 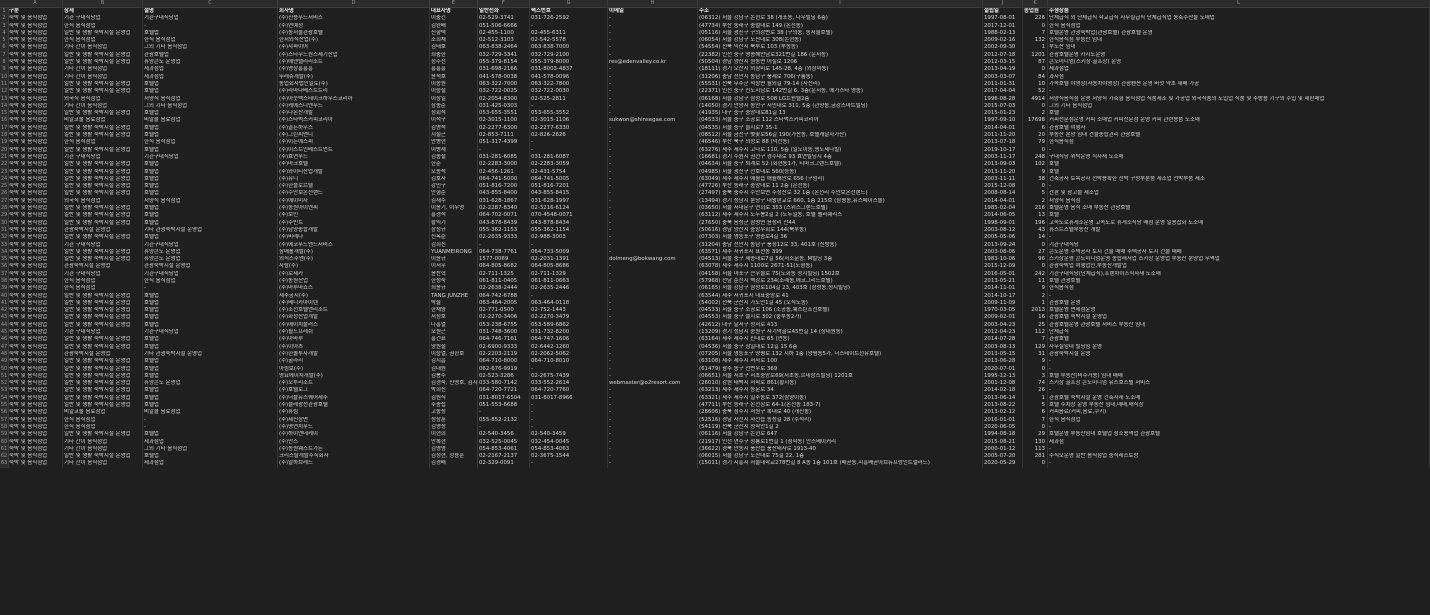 I want to click on table-cell: (42612) 대구 달서구 성서로 413, so click(x=840, y=325).